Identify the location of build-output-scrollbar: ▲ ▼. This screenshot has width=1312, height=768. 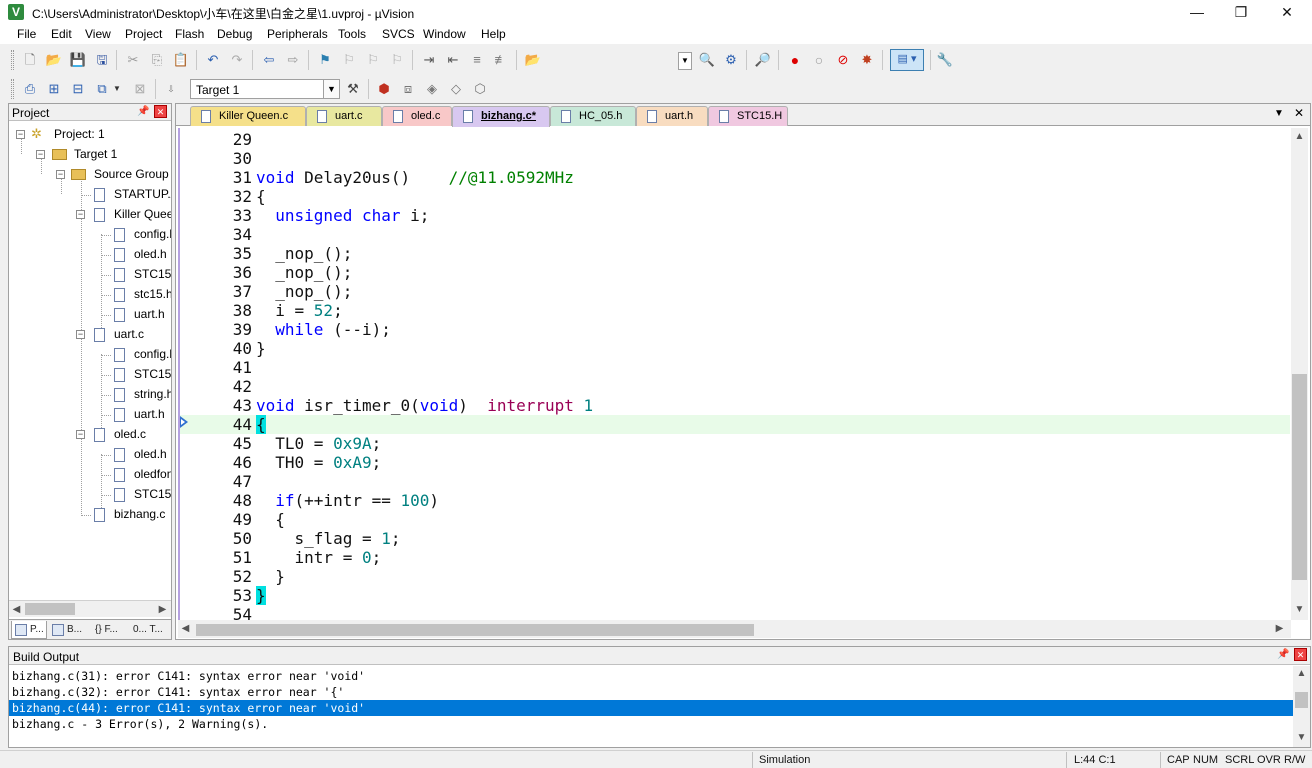
(1301, 706).